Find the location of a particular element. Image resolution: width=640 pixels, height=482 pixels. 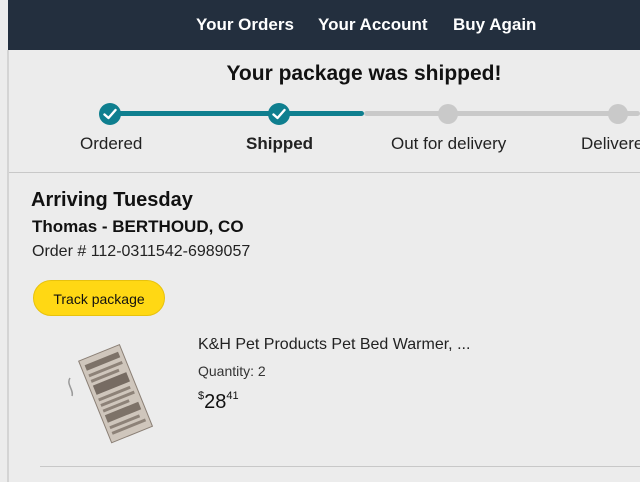

panel-border is located at coordinates (8, 266).